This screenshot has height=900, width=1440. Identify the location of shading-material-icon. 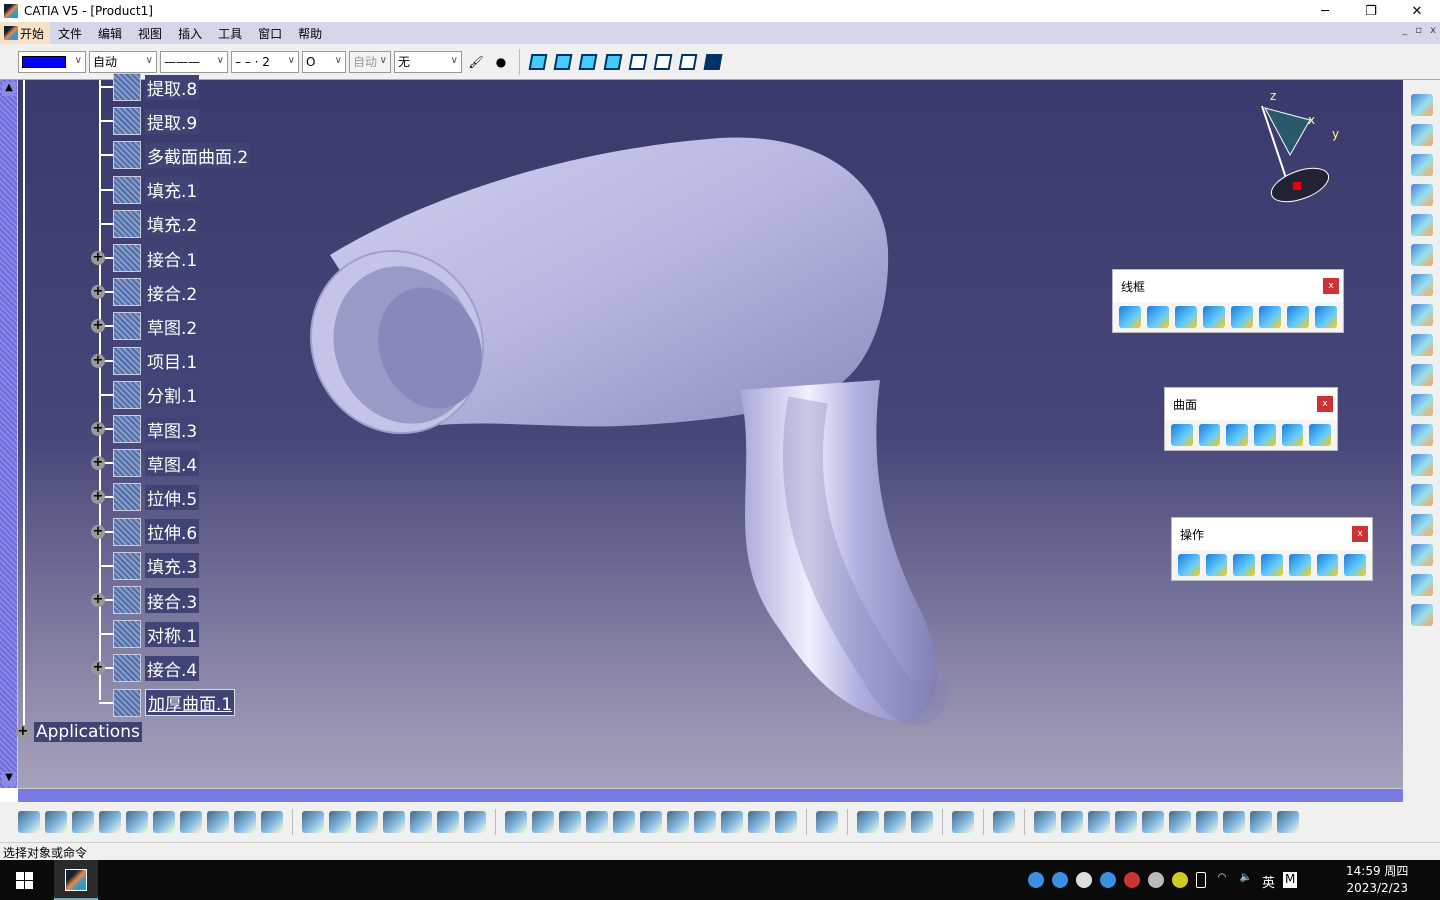
(613, 62).